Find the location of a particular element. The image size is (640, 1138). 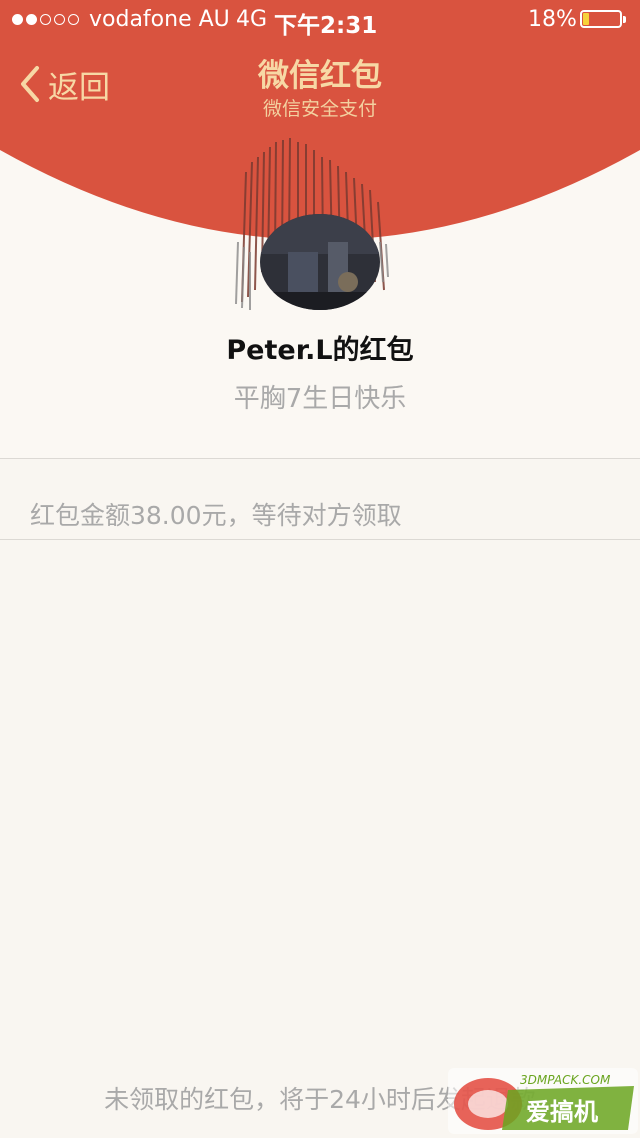

watermark-brand-text: 爱搞机 is located at coordinates (562, 1112).